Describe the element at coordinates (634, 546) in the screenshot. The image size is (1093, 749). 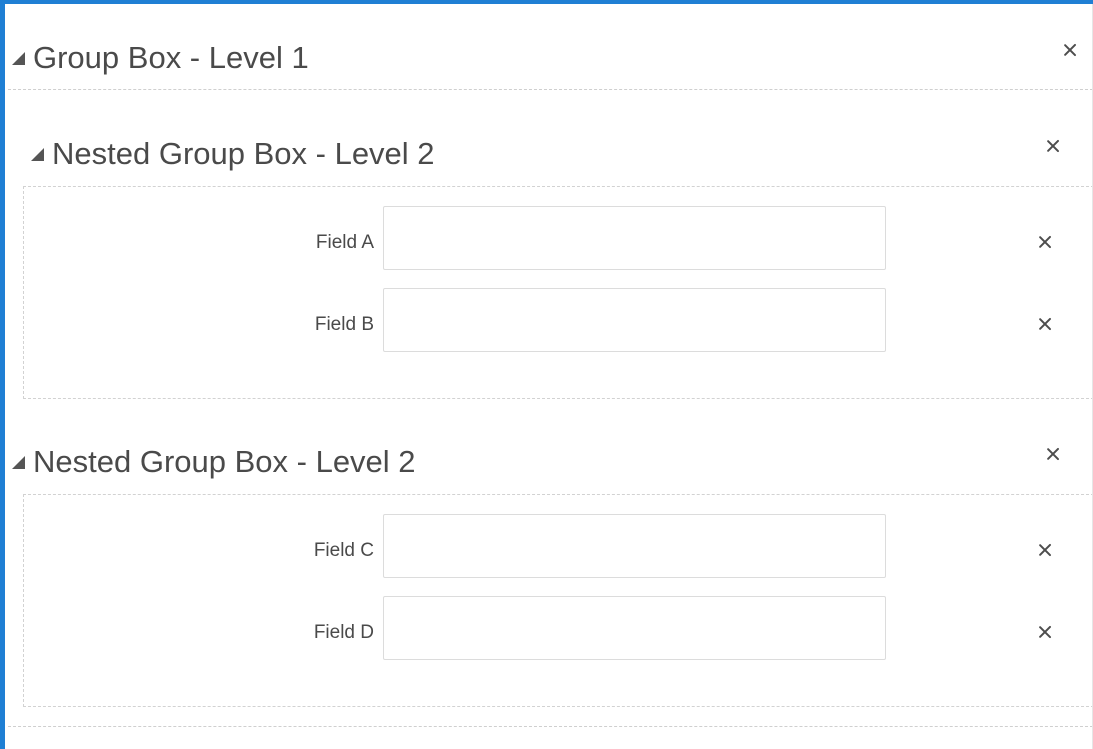
I see `field-c-input` at that location.